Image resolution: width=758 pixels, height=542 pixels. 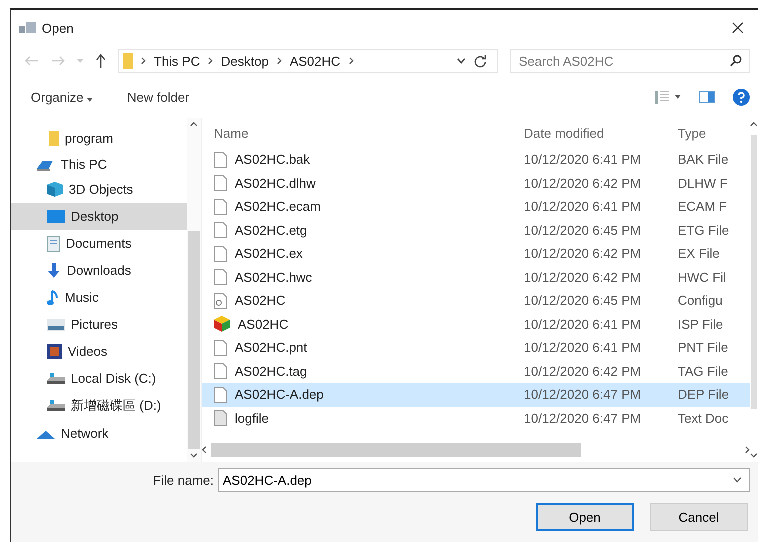 I want to click on type-cell-text: ISP File, so click(x=701, y=324).